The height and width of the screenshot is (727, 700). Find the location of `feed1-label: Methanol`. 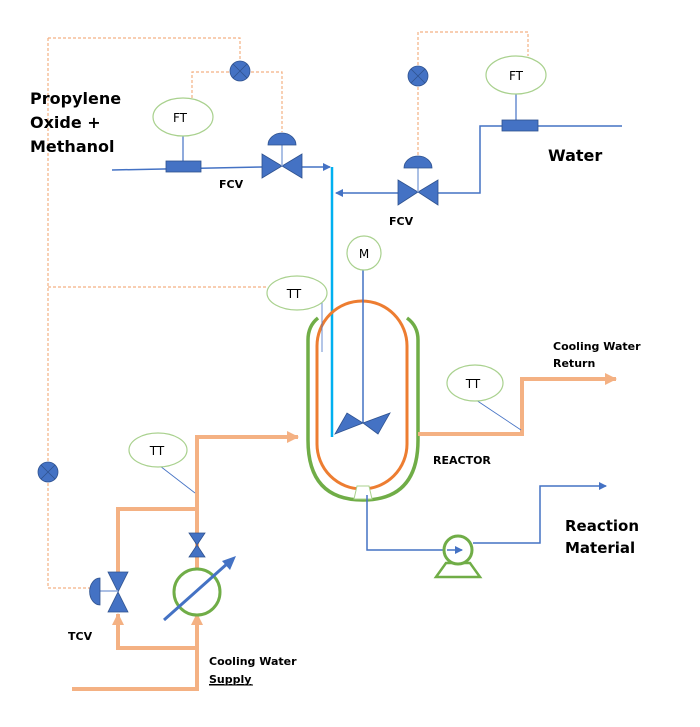

feed1-label: Methanol is located at coordinates (72, 146).